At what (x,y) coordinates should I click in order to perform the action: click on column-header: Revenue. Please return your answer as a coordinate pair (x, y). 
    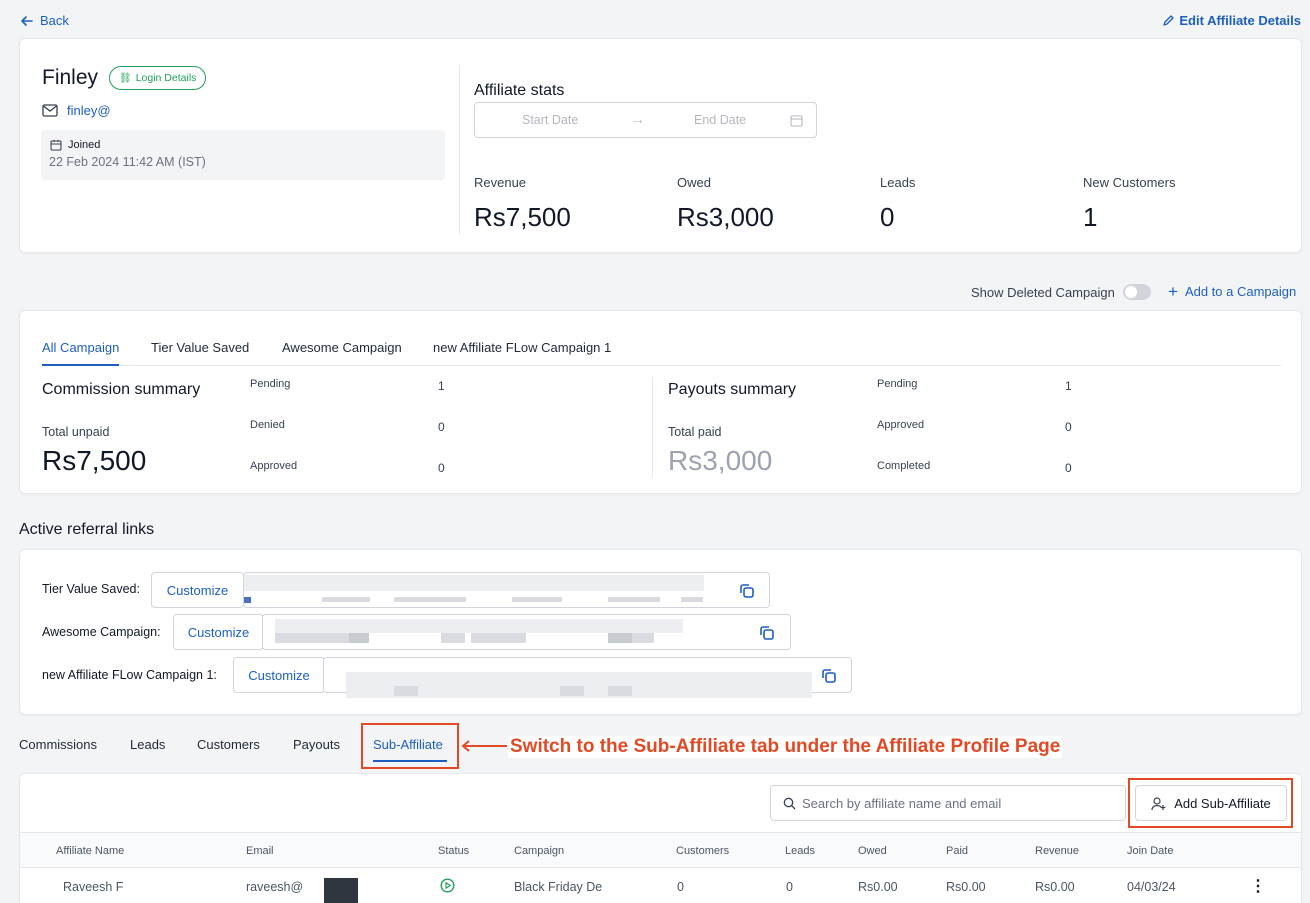
    Looking at the image, I should click on (1057, 851).